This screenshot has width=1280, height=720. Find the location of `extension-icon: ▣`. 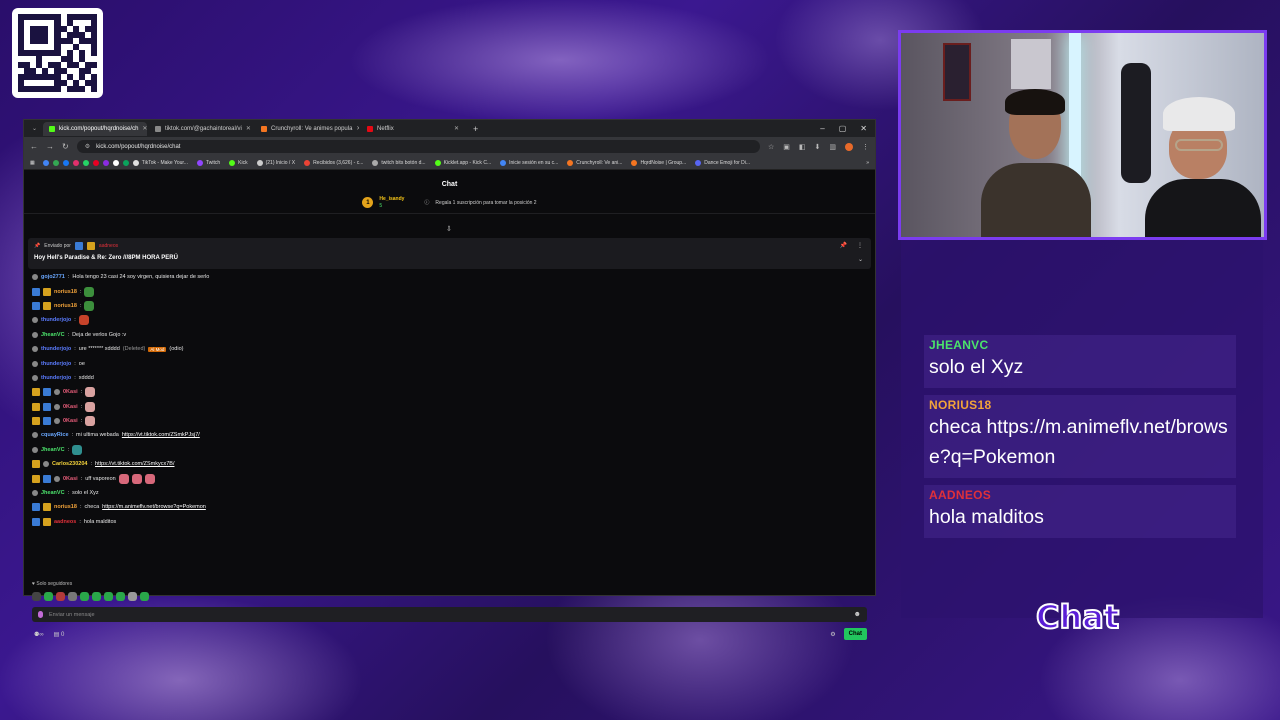

extension-icon: ▣ is located at coordinates (786, 147).